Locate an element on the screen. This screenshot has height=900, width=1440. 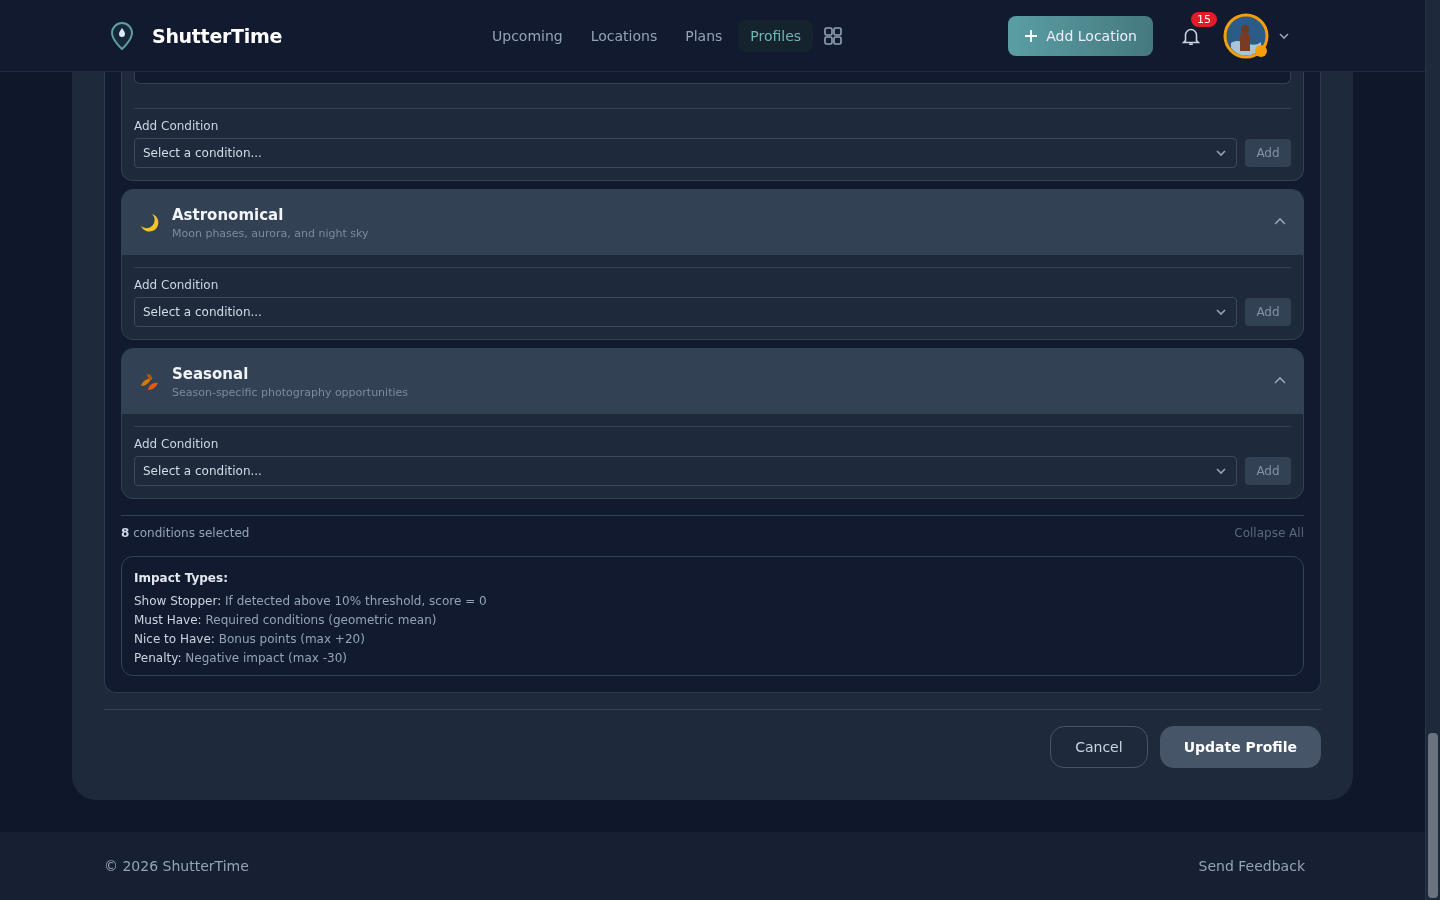
legend-title: Impact Types: is located at coordinates (181, 578).